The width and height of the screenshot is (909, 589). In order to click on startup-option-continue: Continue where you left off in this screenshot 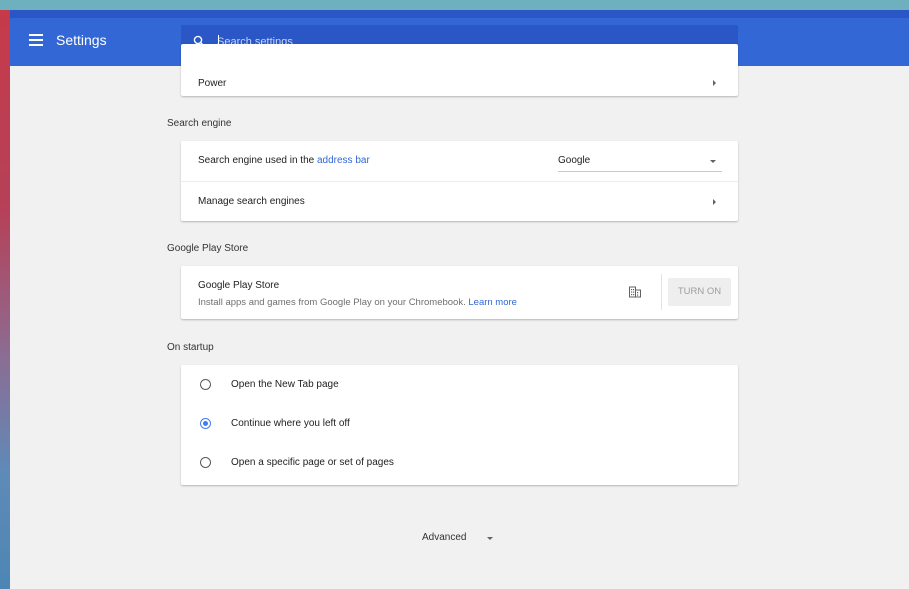, I will do `click(459, 423)`.